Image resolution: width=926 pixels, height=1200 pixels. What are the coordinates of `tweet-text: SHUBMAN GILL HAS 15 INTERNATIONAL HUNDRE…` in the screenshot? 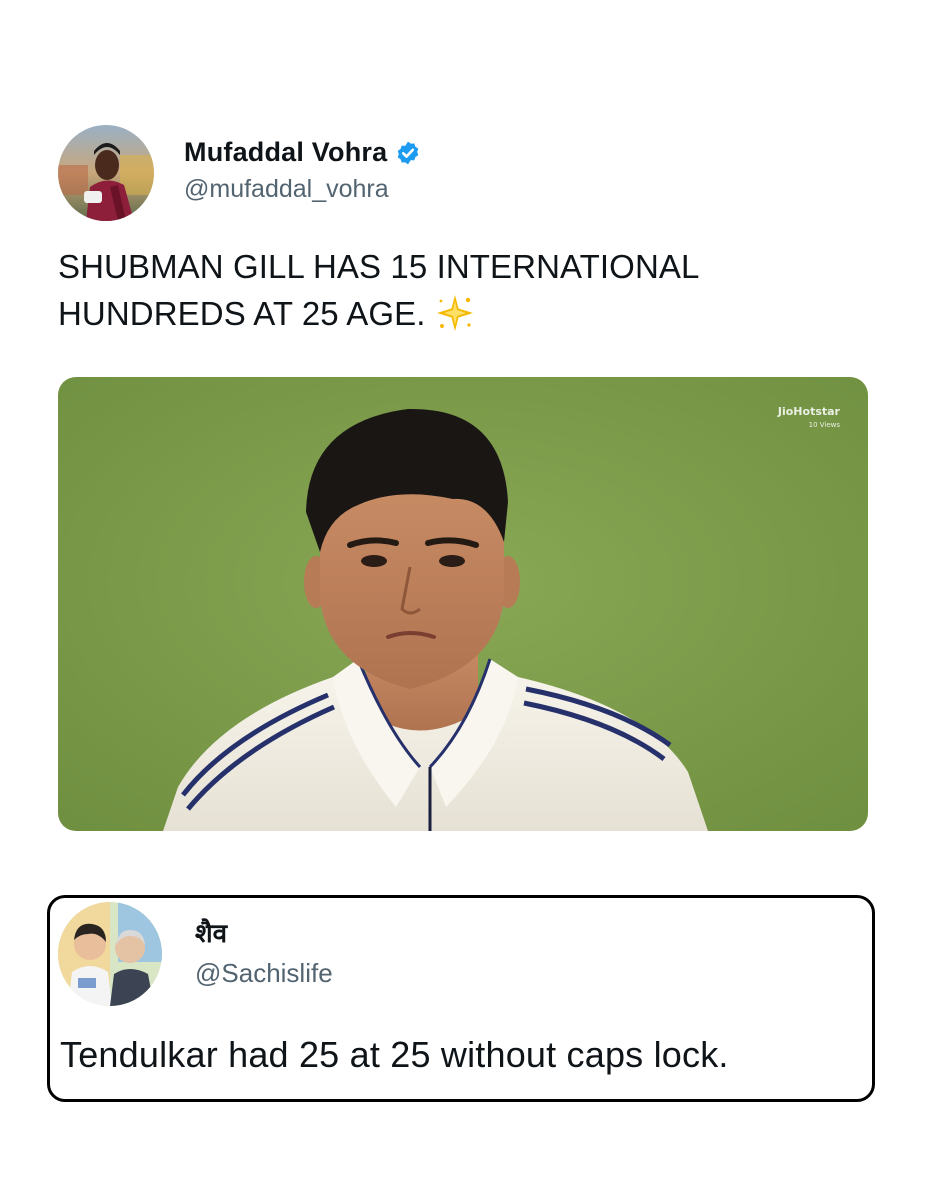 It's located at (464, 290).